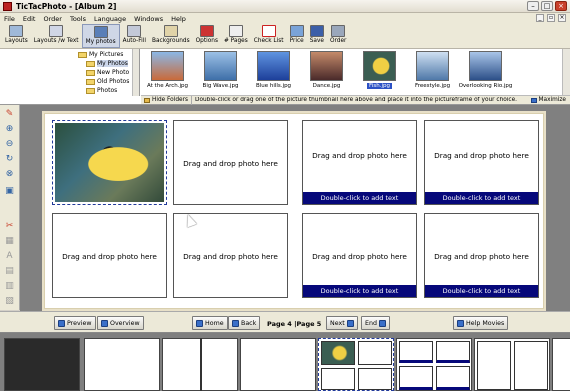 The image size is (570, 391). What do you see at coordinates (9, 159) in the screenshot?
I see `rotate-icon: ↻` at bounding box center [9, 159].